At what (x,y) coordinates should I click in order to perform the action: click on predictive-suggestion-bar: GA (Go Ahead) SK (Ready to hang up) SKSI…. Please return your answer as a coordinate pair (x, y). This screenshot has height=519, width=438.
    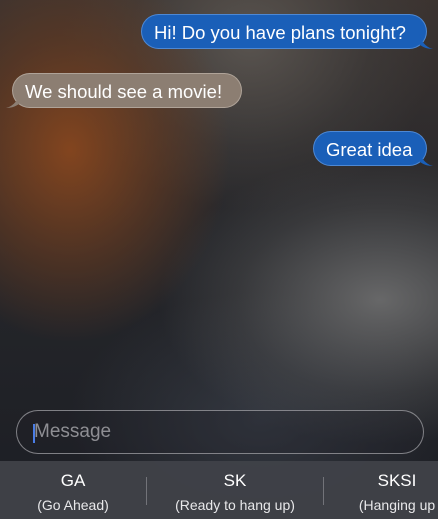
    Looking at the image, I should click on (219, 490).